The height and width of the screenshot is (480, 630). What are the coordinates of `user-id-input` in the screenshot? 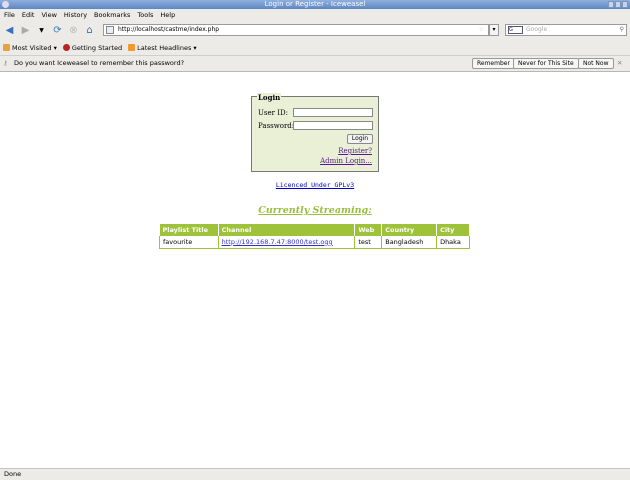 It's located at (333, 112).